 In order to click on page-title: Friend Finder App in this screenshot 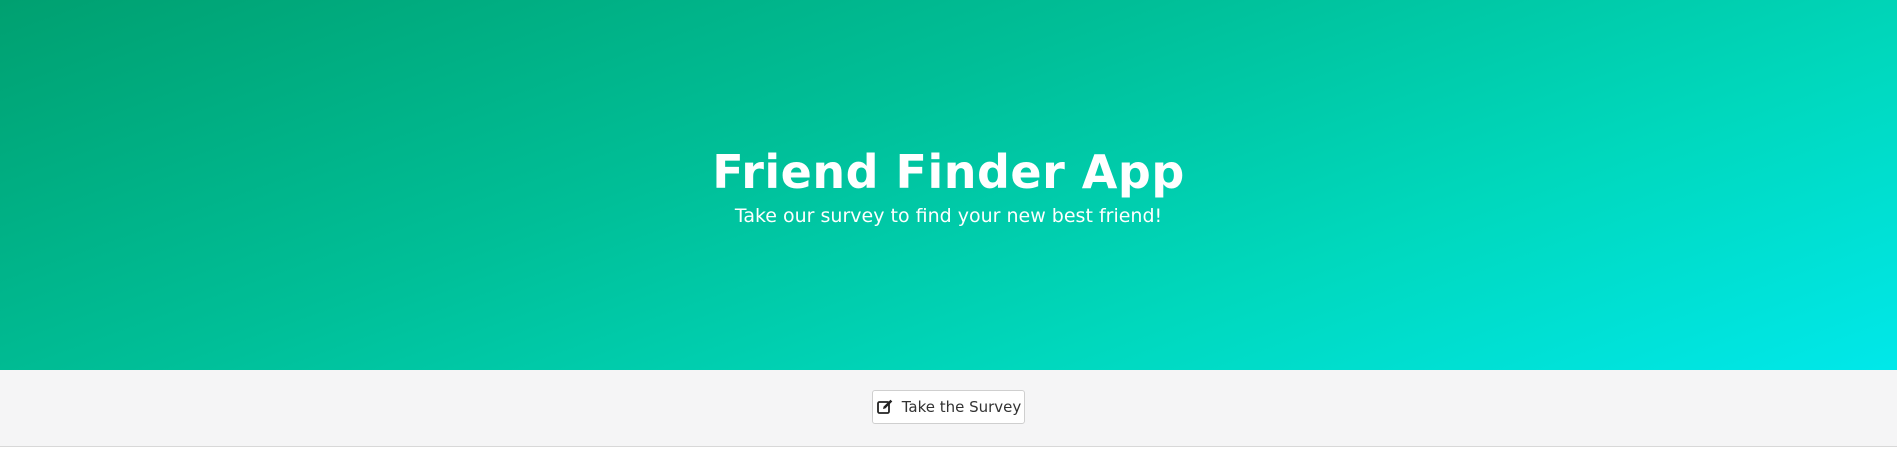, I will do `click(948, 172)`.